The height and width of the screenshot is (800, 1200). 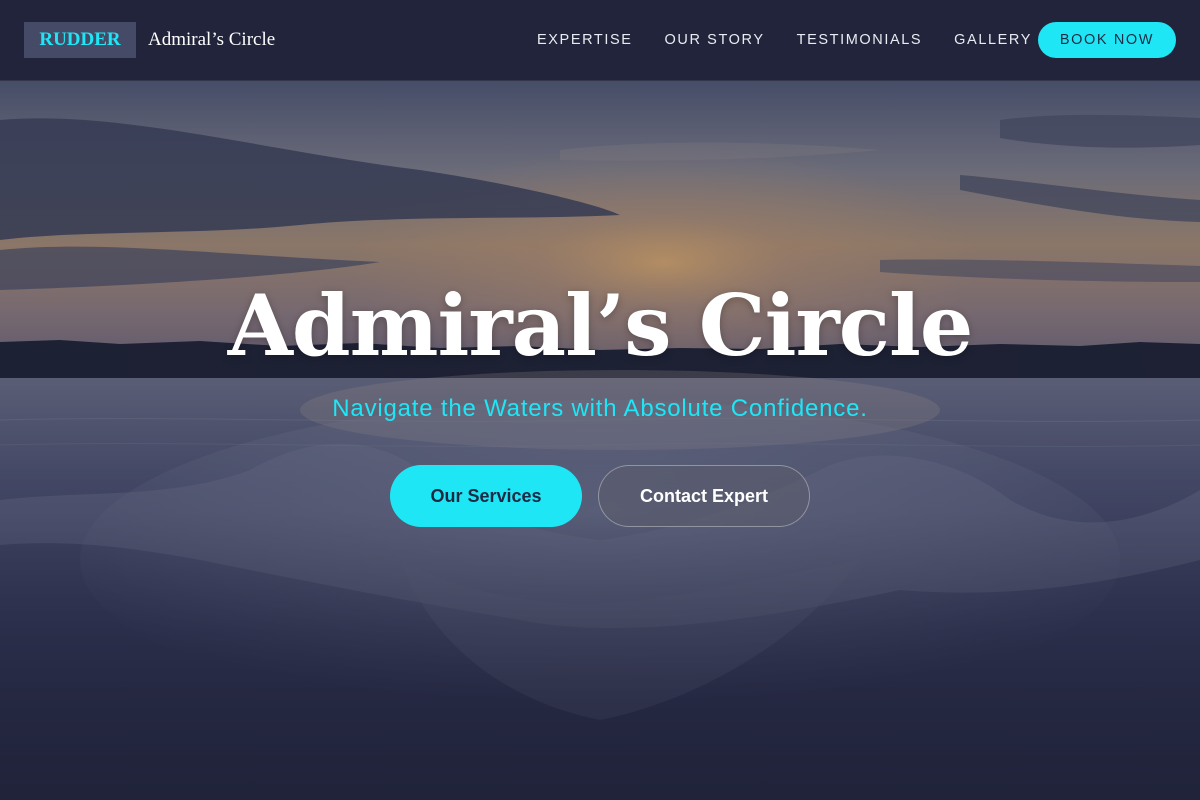 I want to click on nav-link-our-story: OUR STORY, so click(x=715, y=40).